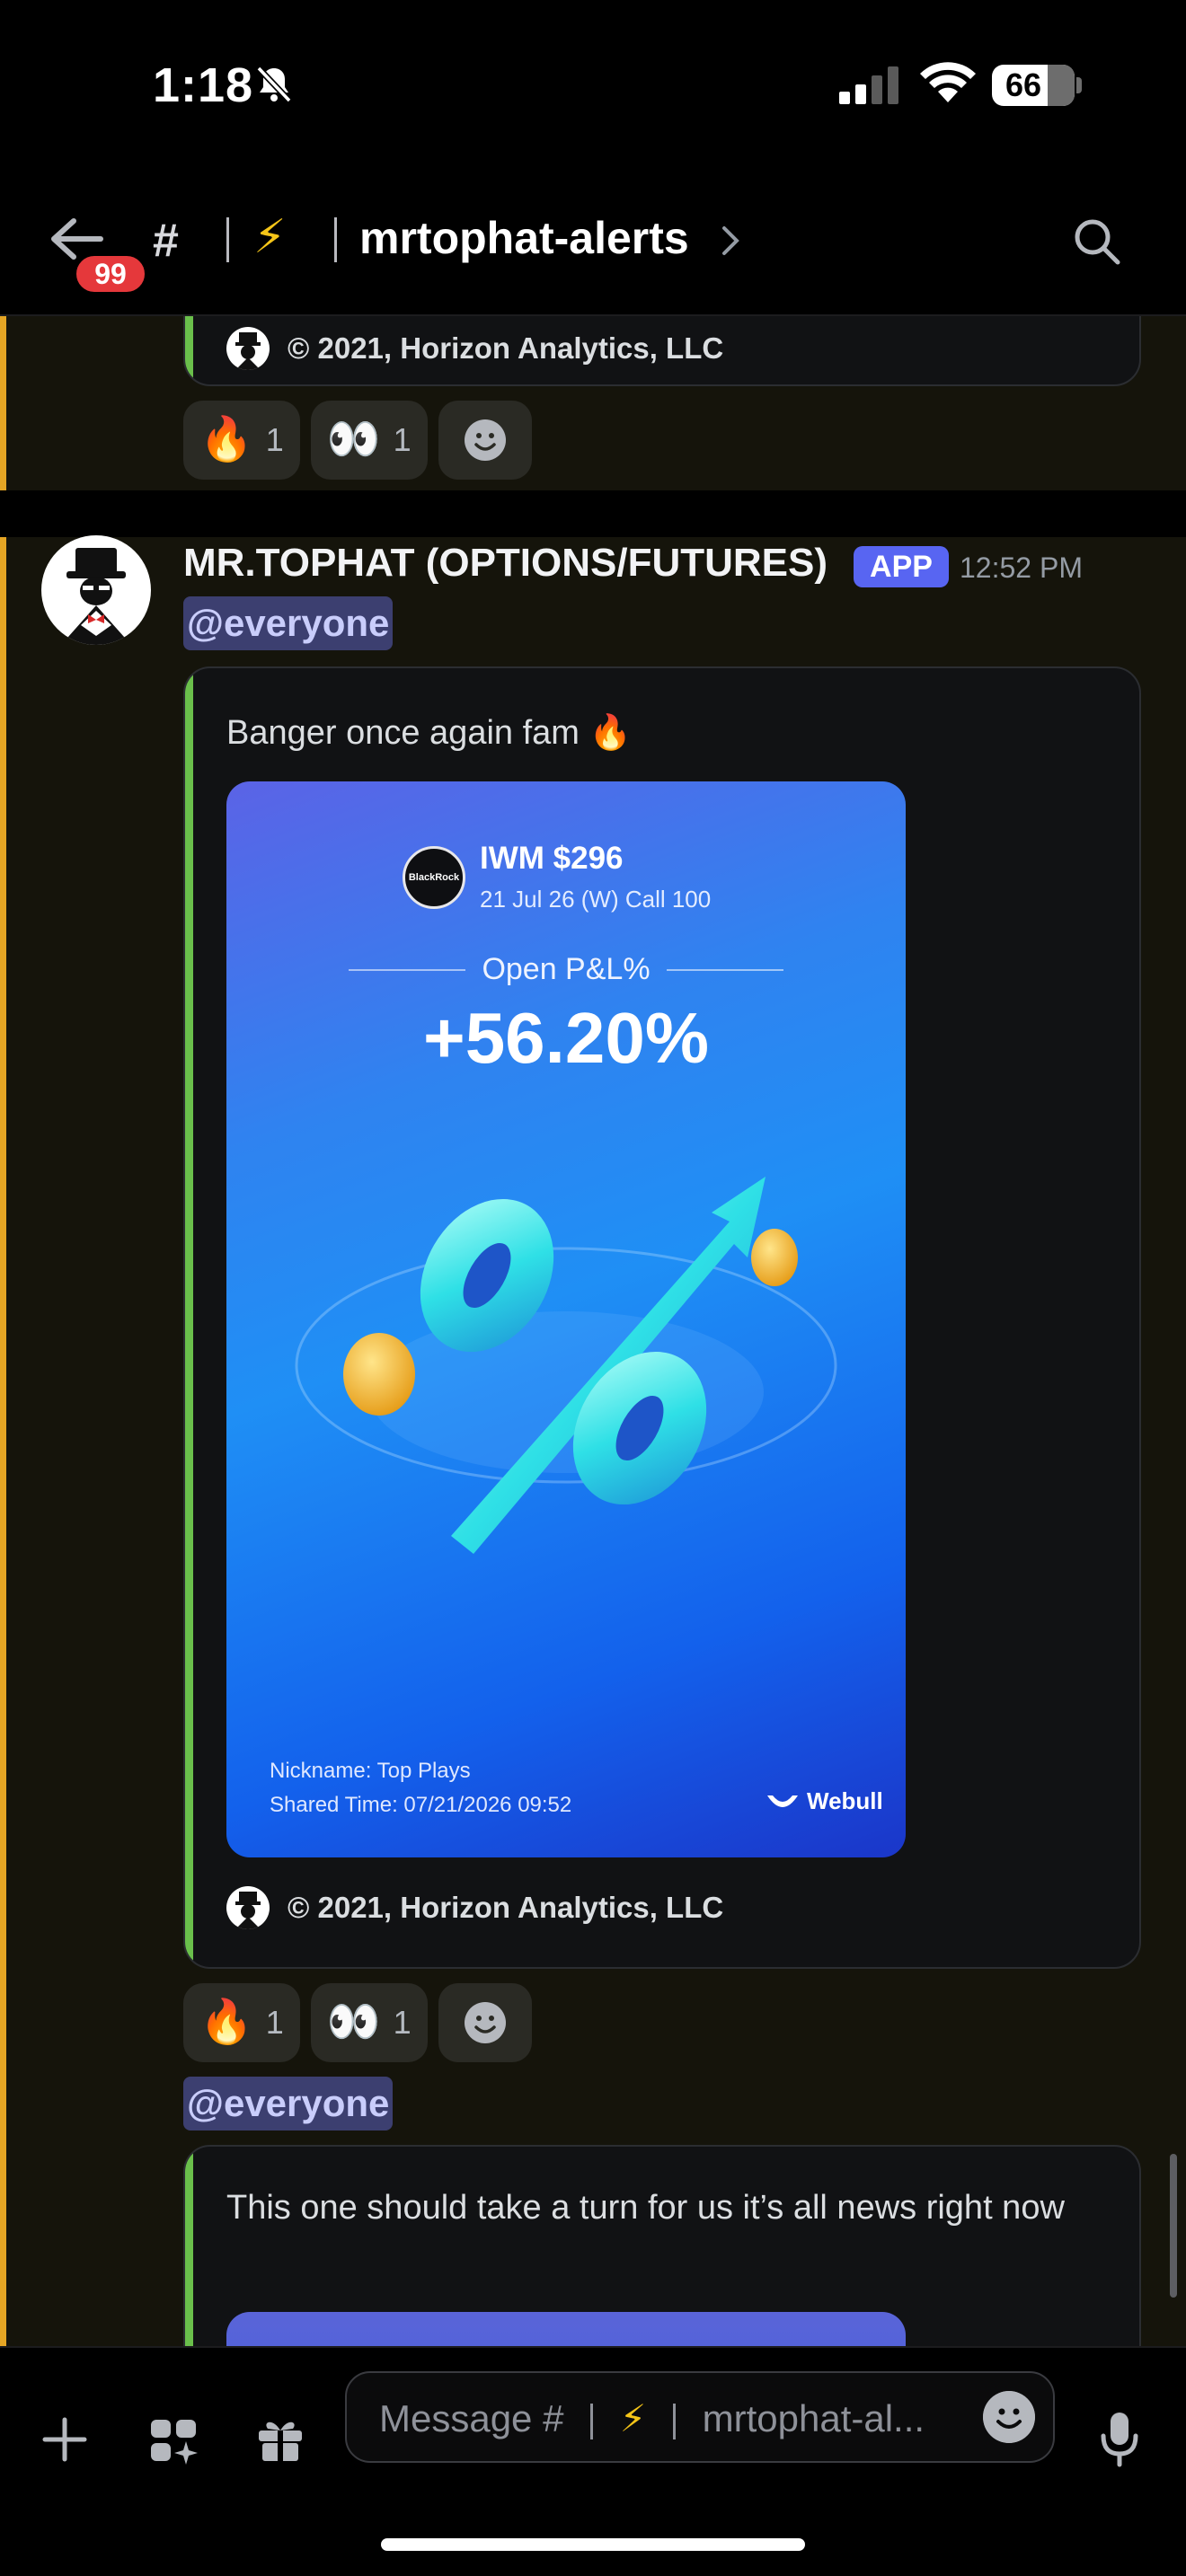 This screenshot has height=2576, width=1186. What do you see at coordinates (1021, 567) in the screenshot?
I see `message-timestamp: 12:52 PM` at bounding box center [1021, 567].